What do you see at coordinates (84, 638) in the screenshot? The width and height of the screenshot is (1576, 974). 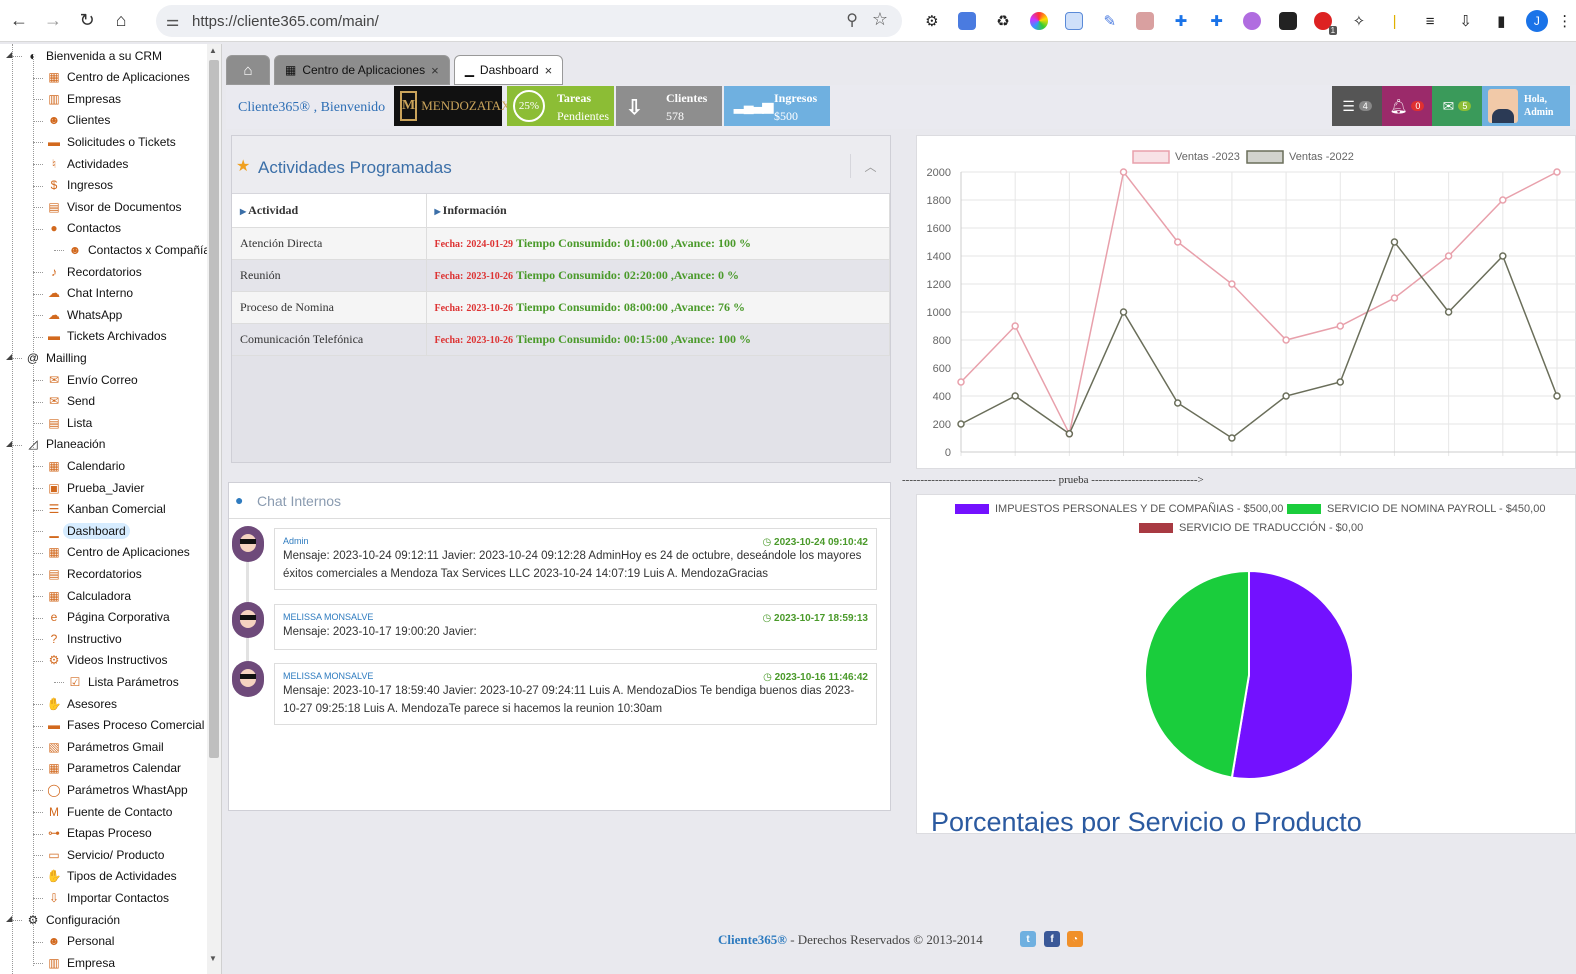 I see `sidebar-item: ? Instructivo` at bounding box center [84, 638].